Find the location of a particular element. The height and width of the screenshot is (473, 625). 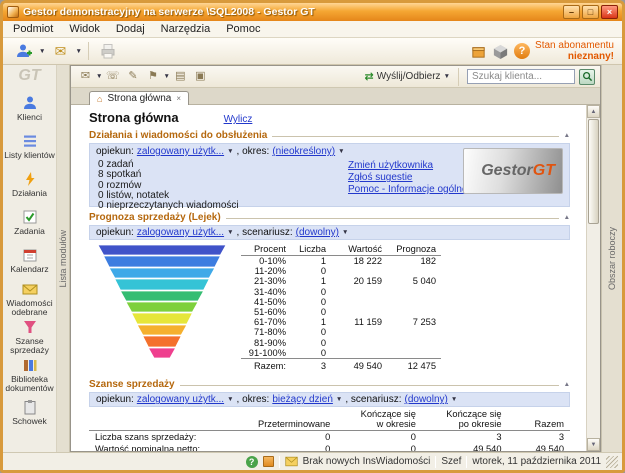

minimize-button: – is located at coordinates (571, 12).